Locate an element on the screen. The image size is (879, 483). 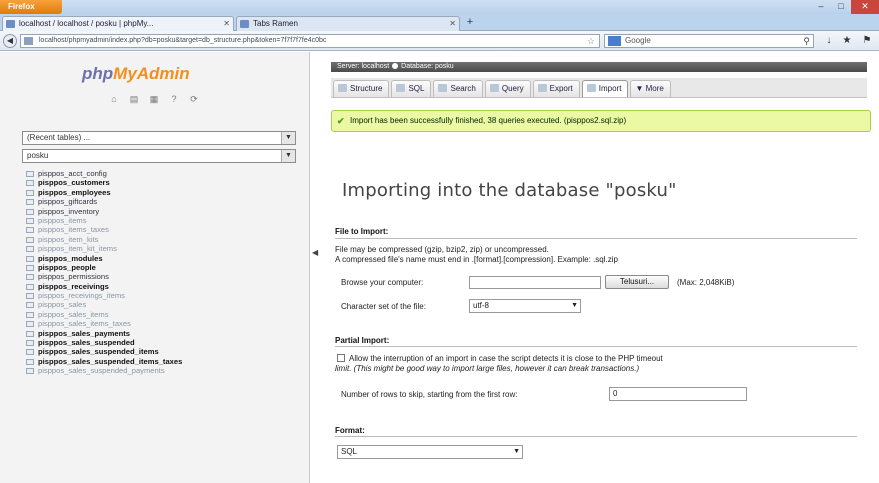
table-name: pisppos_people is located at coordinates (67, 267).